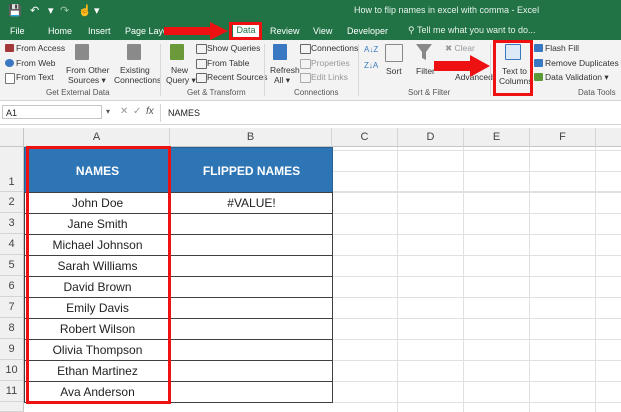  I want to click on show-queries-button: Show Queries, so click(233, 48).